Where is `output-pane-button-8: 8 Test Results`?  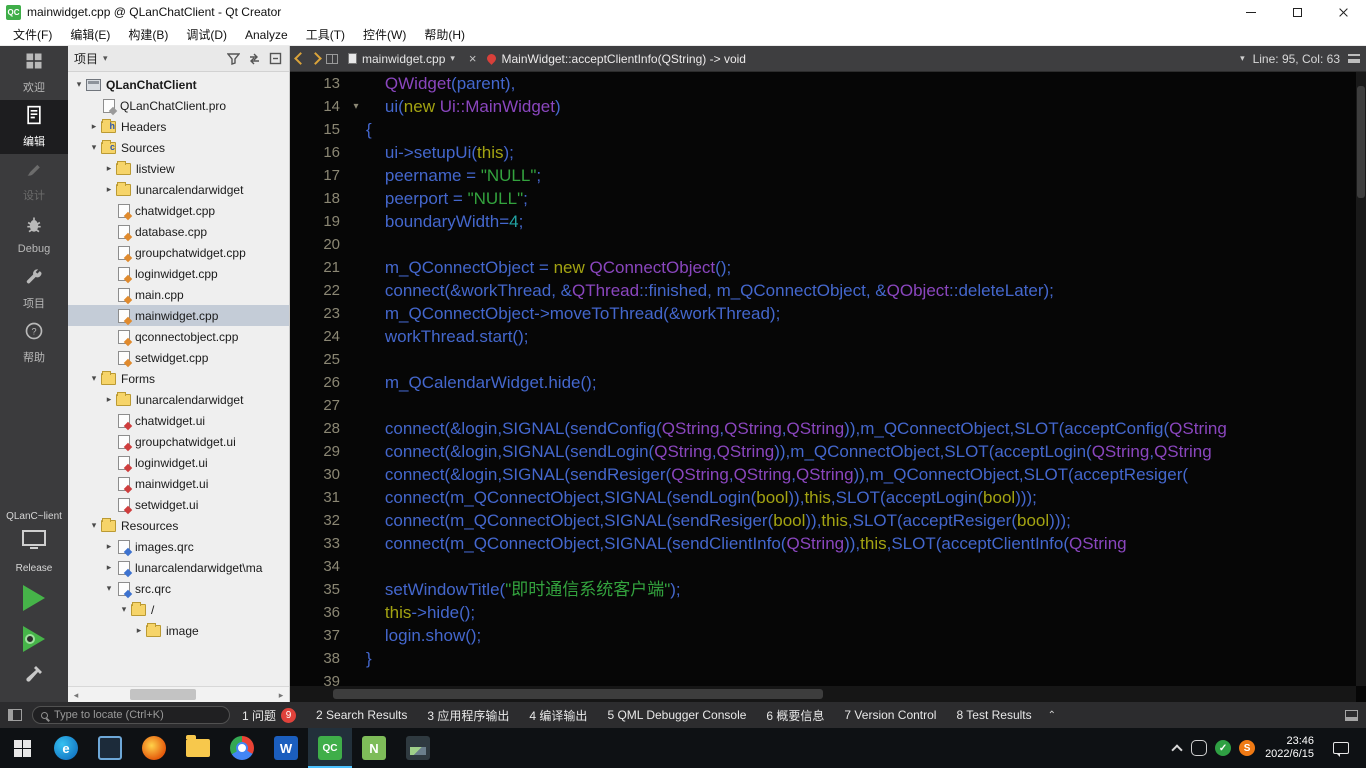 output-pane-button-8: 8 Test Results is located at coordinates (993, 715).